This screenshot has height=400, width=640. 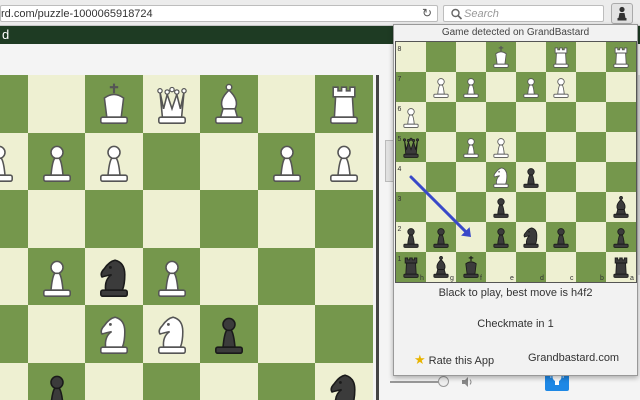 I want to click on file-label: h, so click(x=422, y=278).